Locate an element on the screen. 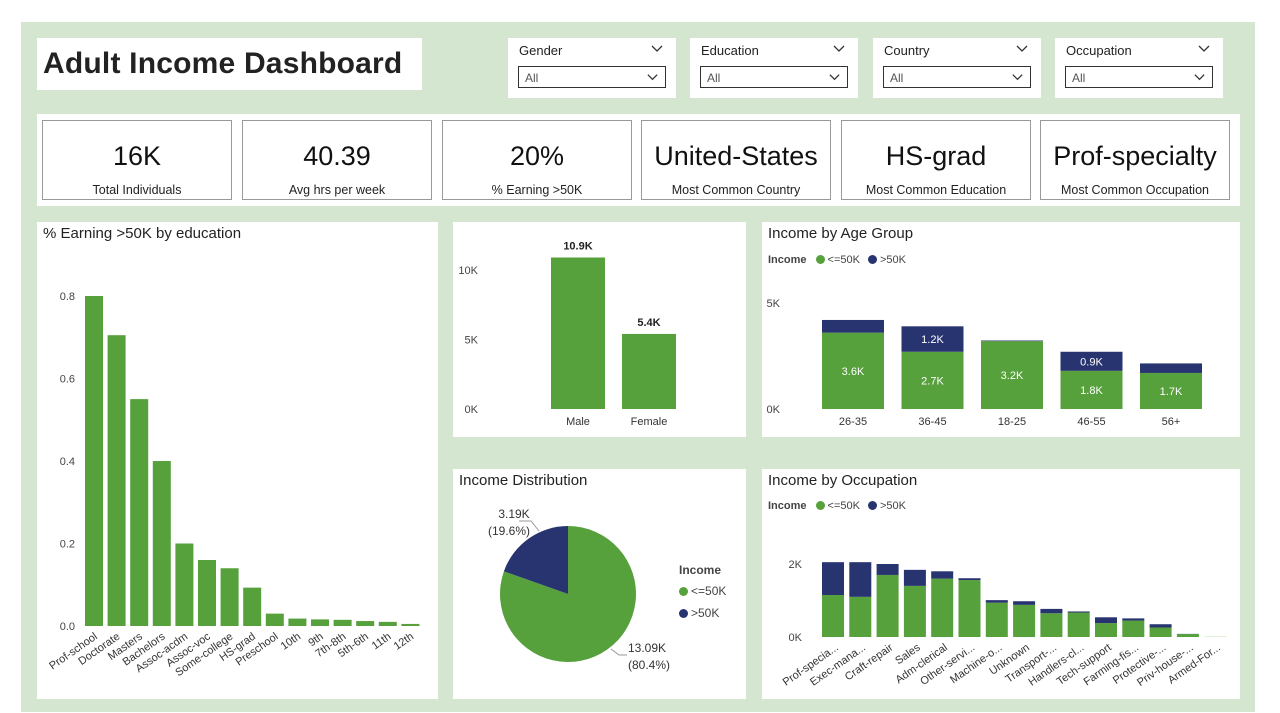 The height and width of the screenshot is (713, 1280). y-tick-label: 0.6 is located at coordinates (67, 380).